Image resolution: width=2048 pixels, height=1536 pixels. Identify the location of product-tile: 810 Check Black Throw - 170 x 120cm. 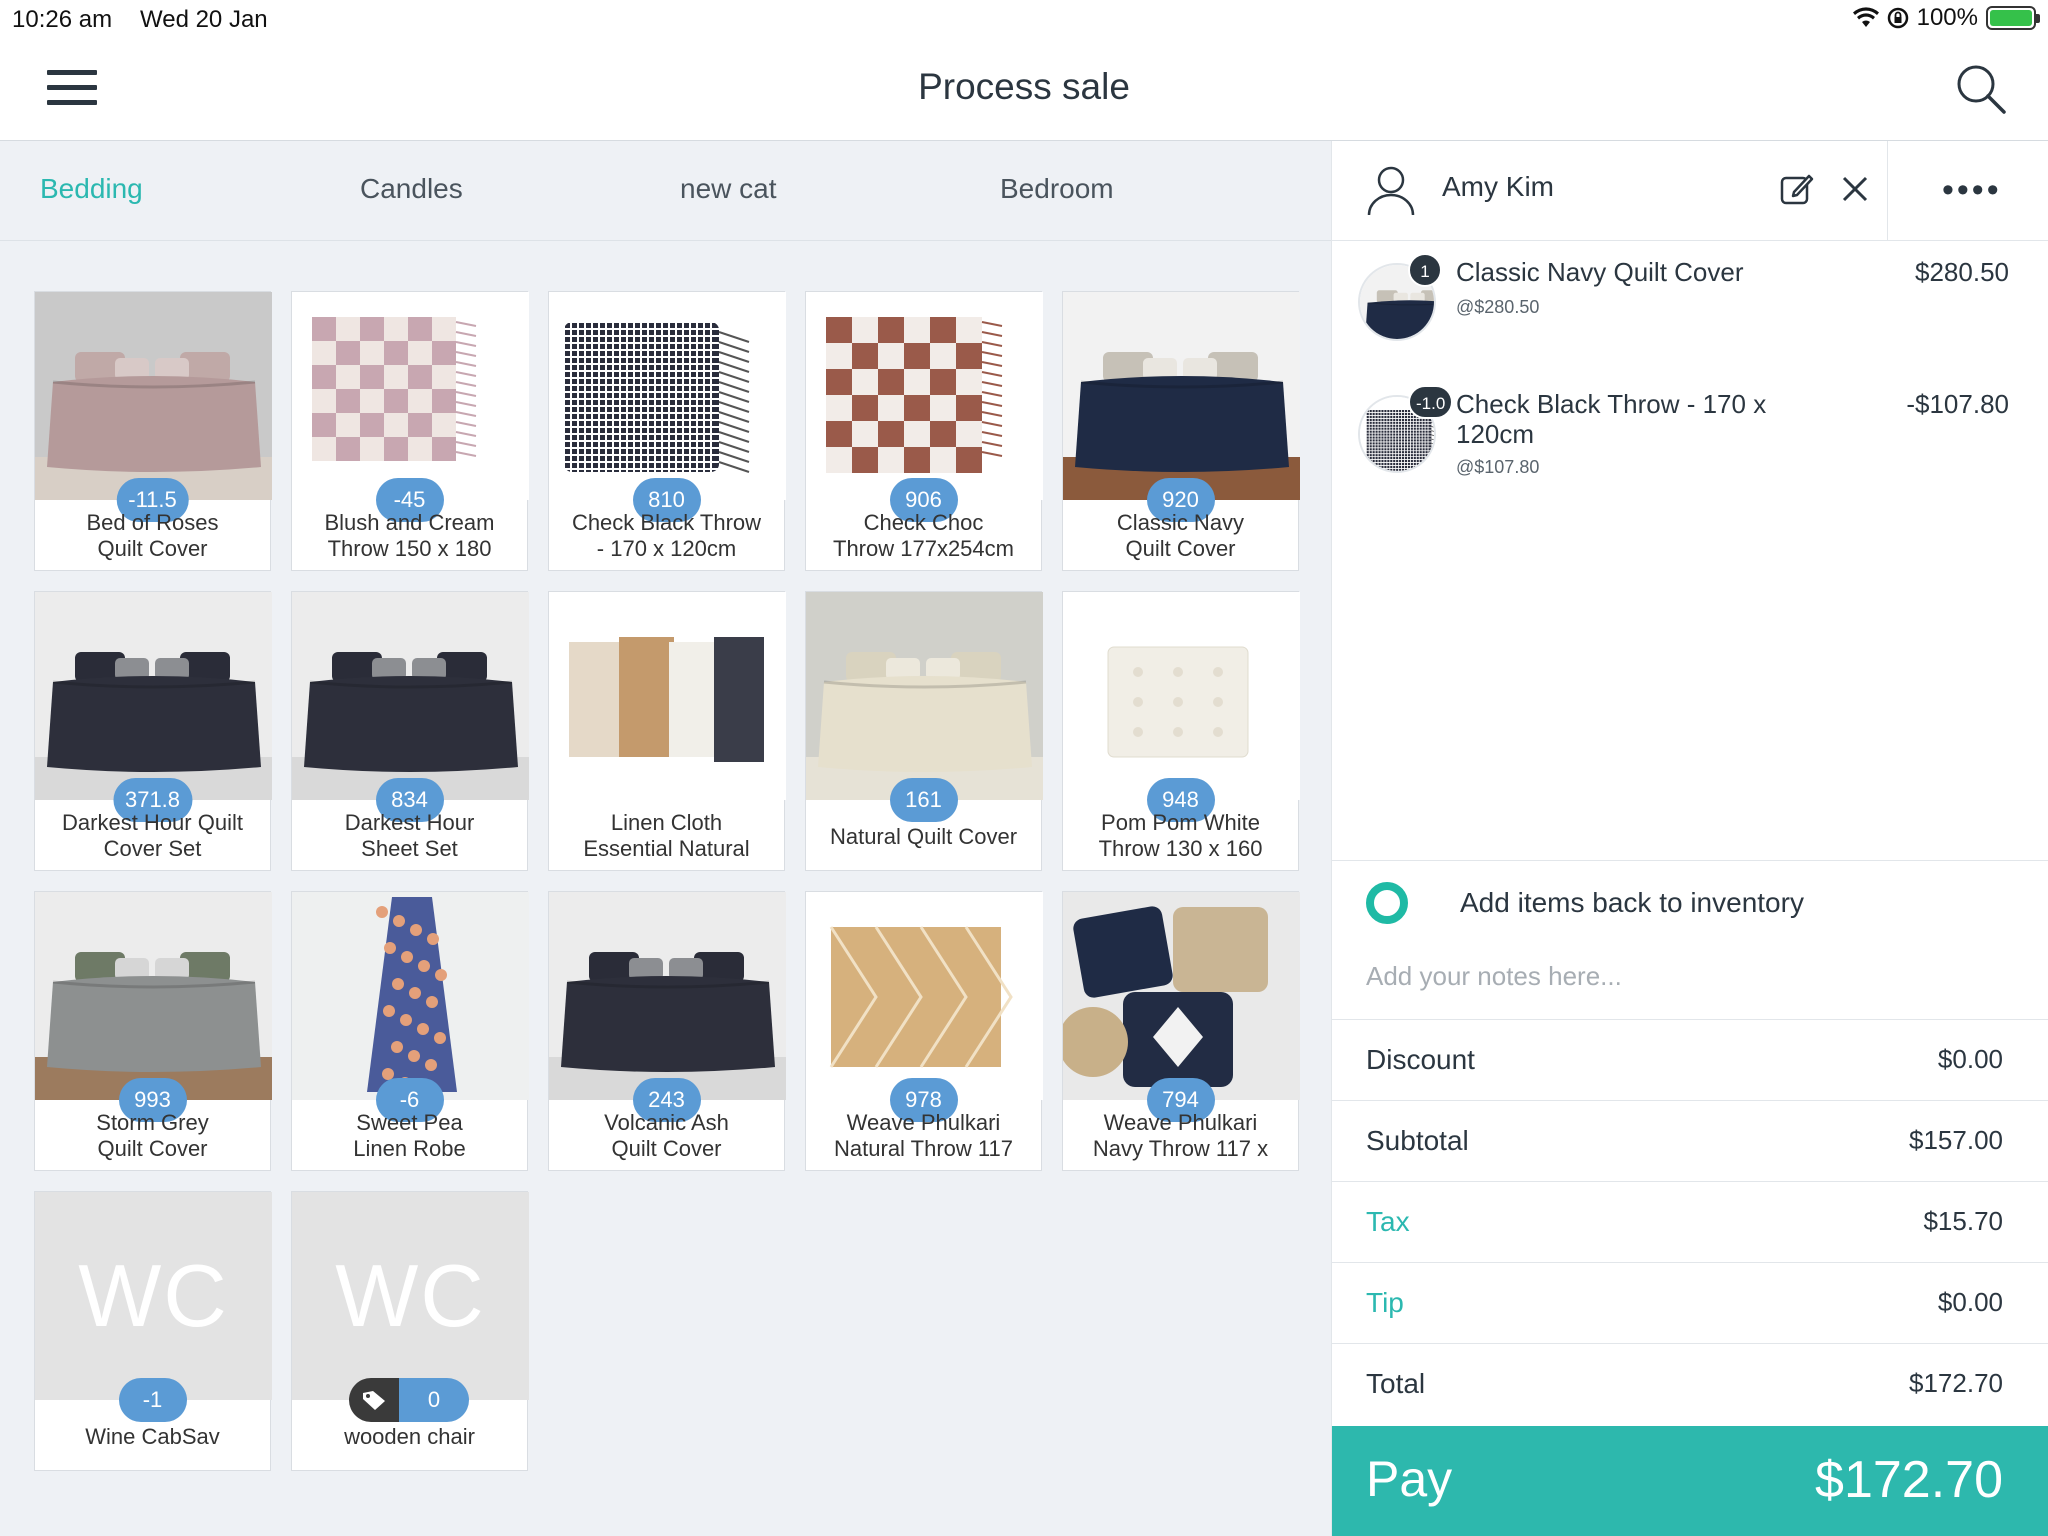
(667, 431).